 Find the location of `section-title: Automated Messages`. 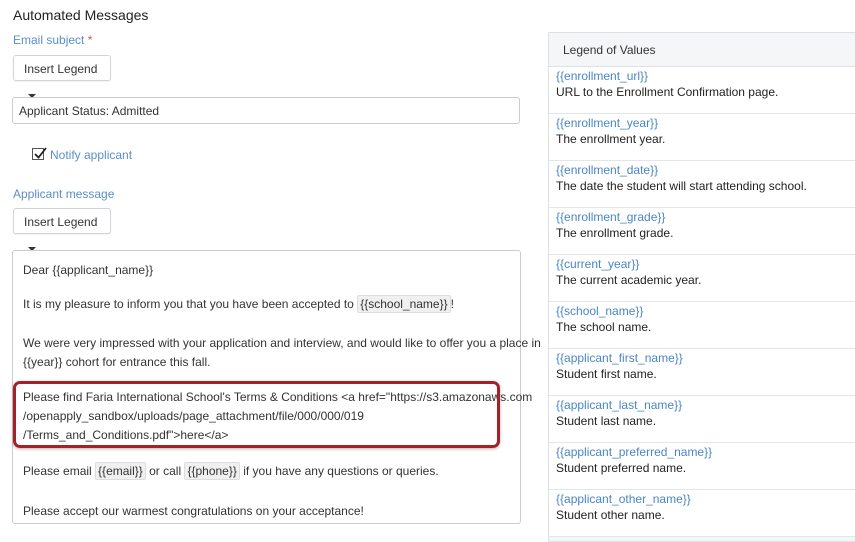

section-title: Automated Messages is located at coordinates (81, 15).